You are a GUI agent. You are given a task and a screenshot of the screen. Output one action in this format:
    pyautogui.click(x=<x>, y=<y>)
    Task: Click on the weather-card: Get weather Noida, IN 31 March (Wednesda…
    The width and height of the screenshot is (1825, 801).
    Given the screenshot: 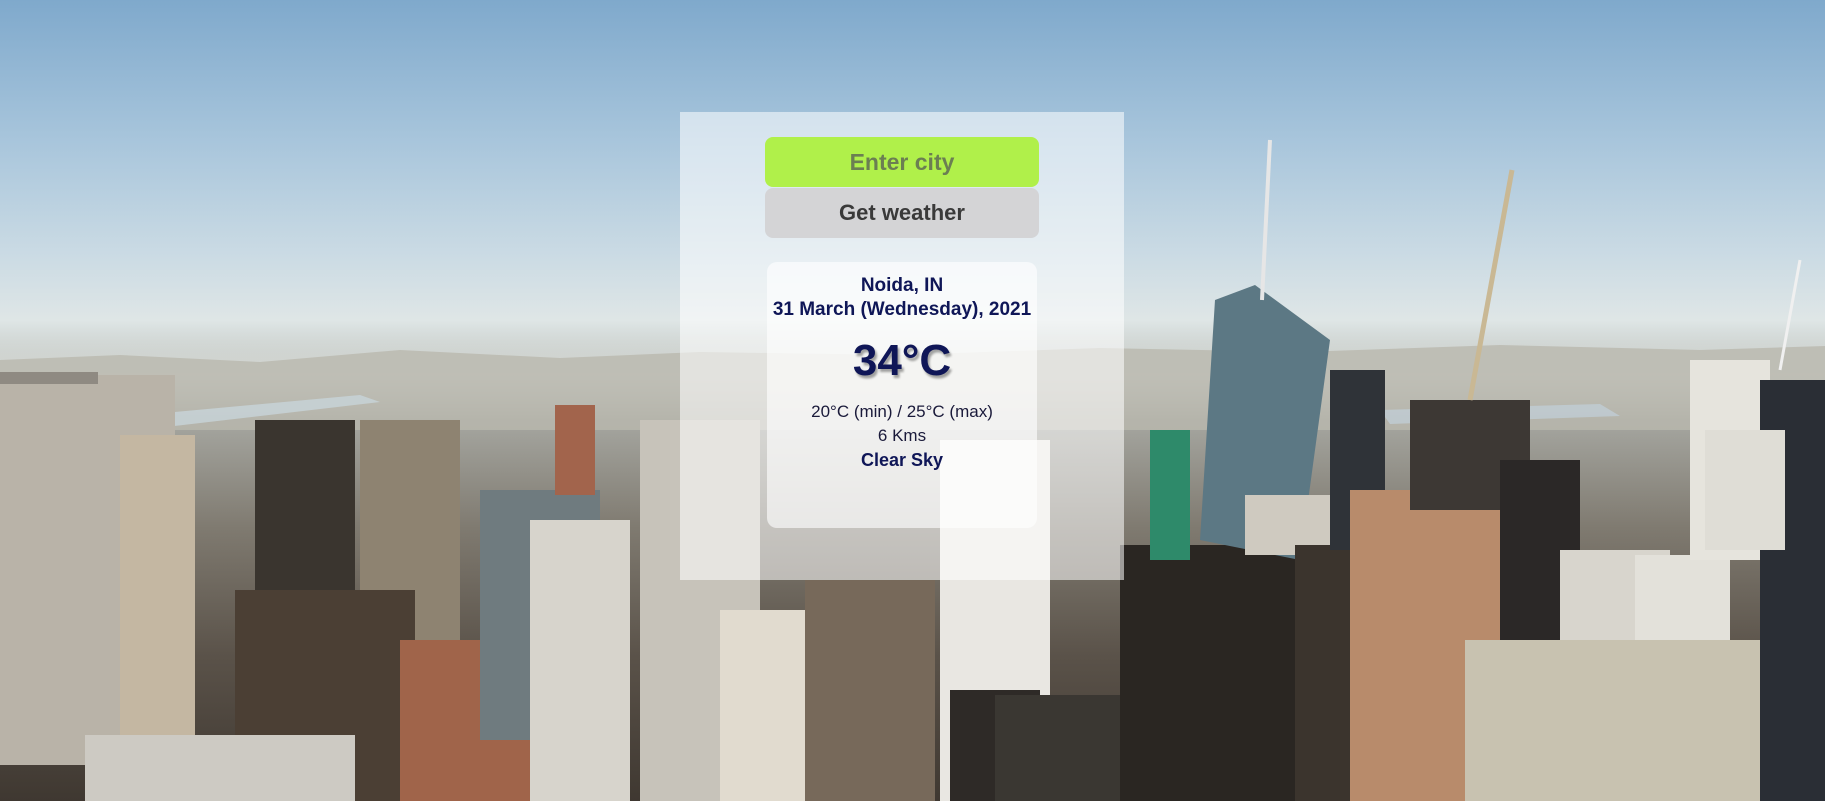 What is the action you would take?
    pyautogui.click(x=902, y=346)
    